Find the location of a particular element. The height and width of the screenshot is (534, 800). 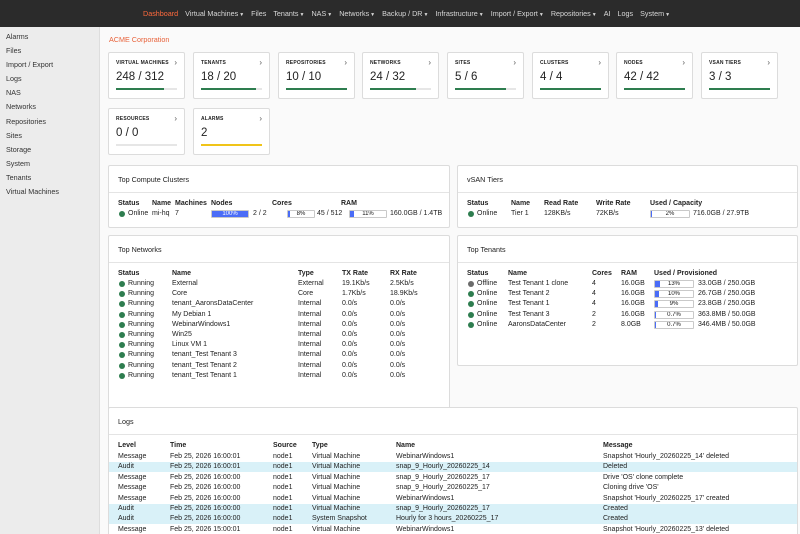

sidebar-item-sites: Sites is located at coordinates (49, 136).